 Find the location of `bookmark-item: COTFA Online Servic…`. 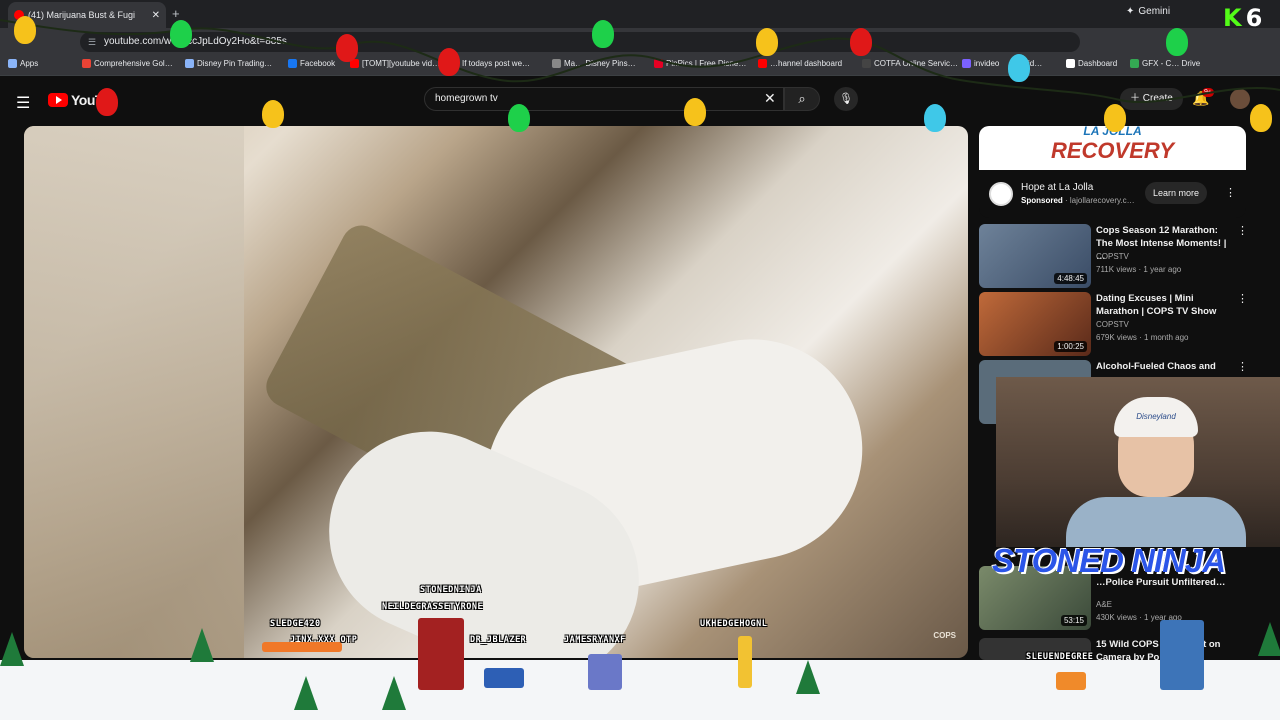

bookmark-item: COTFA Online Servic… is located at coordinates (910, 63).